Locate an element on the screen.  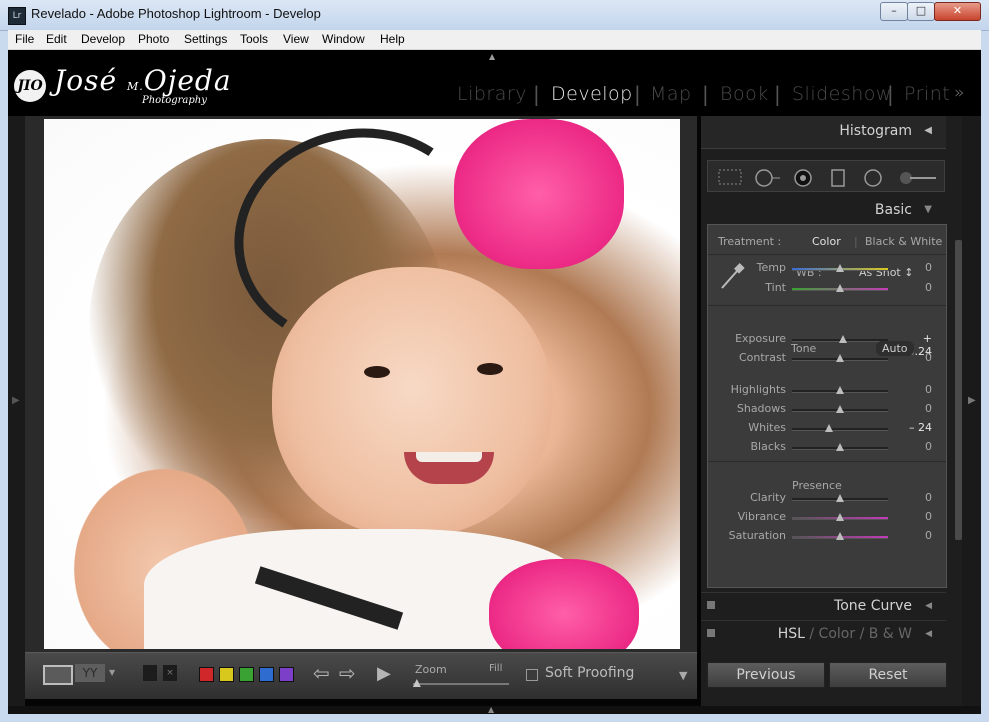
slider-thumb-whites is located at coordinates (829, 428).